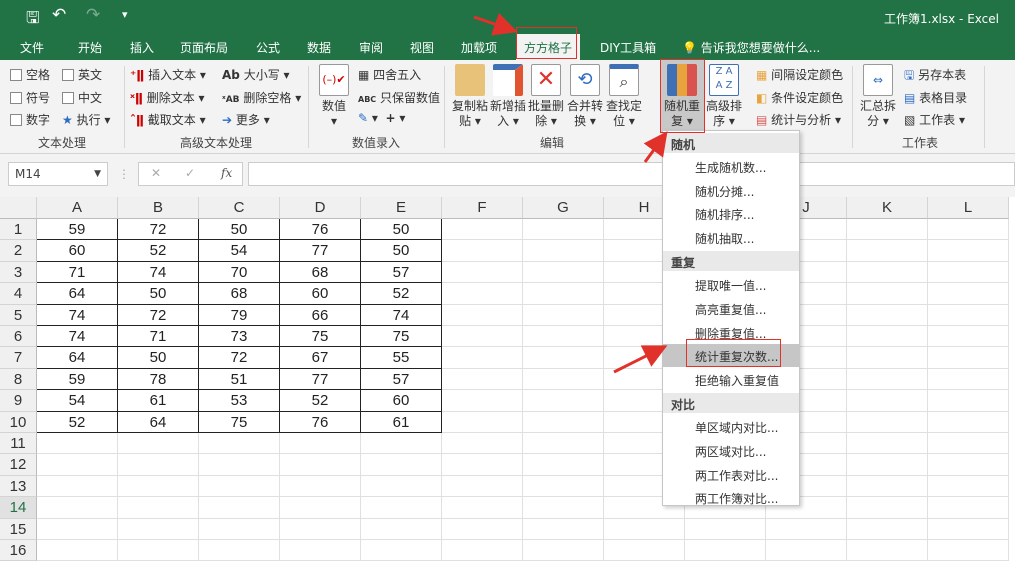  What do you see at coordinates (682, 96) in the screenshot?
I see `highlight-box-button` at bounding box center [682, 96].